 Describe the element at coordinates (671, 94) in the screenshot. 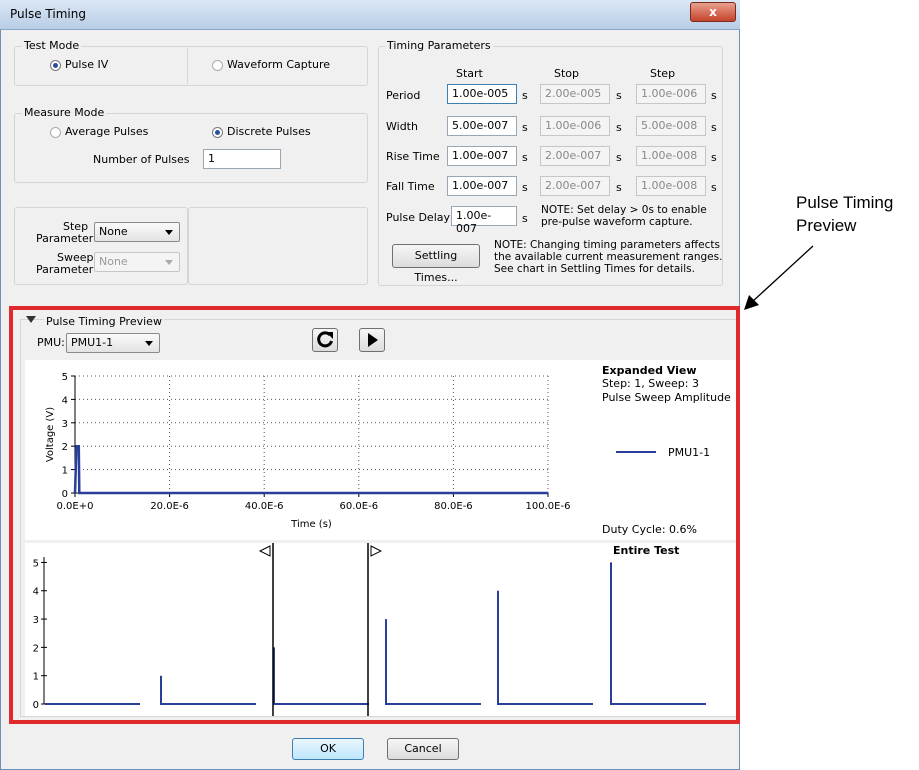

I see `period-step-input: 1.00e-006` at that location.